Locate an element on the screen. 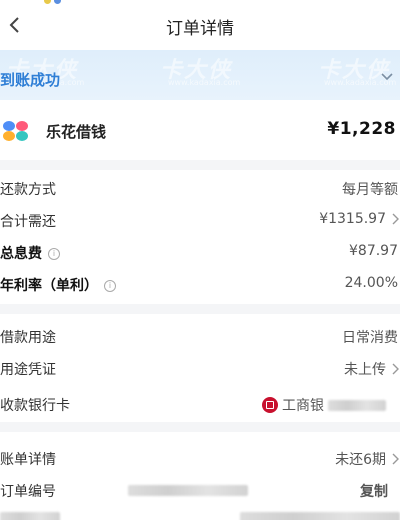 Image resolution: width=400 pixels, height=520 pixels. row-total-due: 合计需还 ¥1315.97 is located at coordinates (200, 220).